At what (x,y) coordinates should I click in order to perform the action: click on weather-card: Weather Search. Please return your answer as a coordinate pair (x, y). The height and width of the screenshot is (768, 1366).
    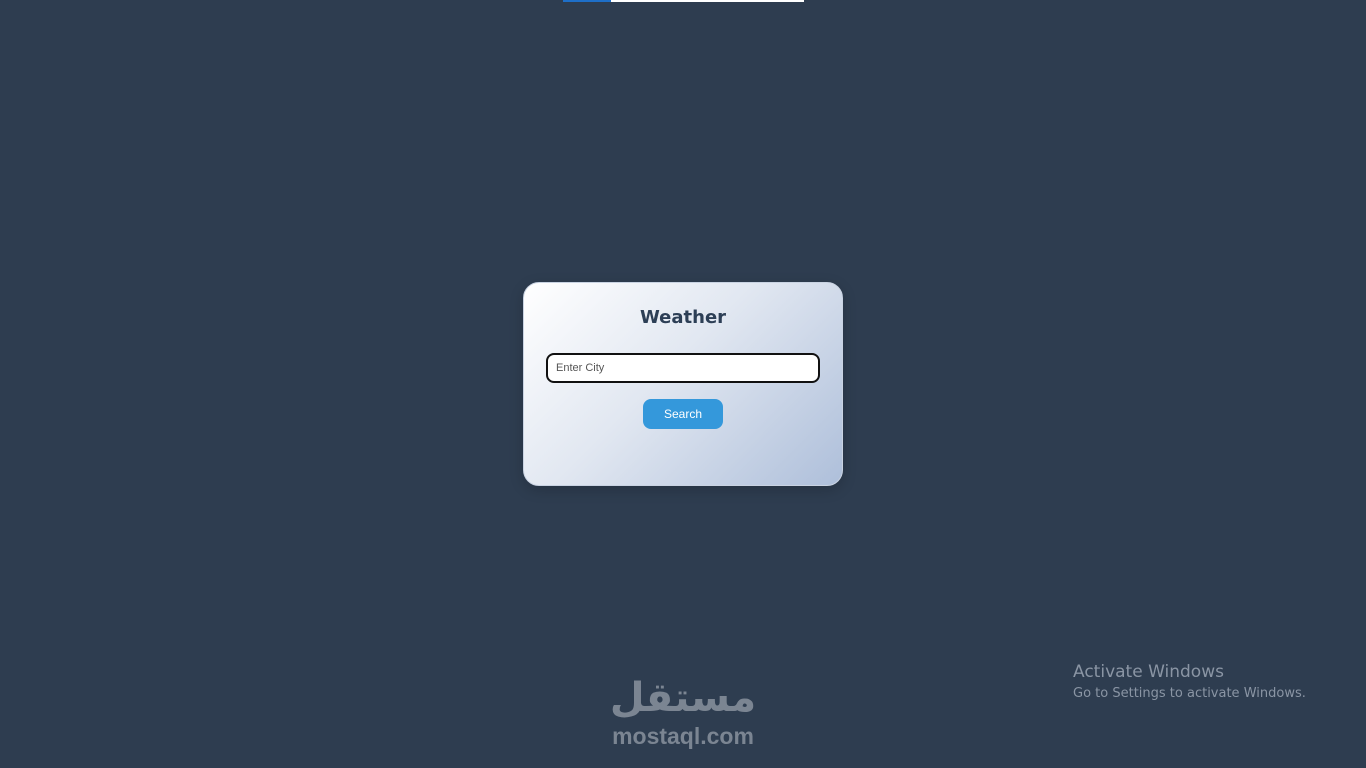
    Looking at the image, I should click on (683, 384).